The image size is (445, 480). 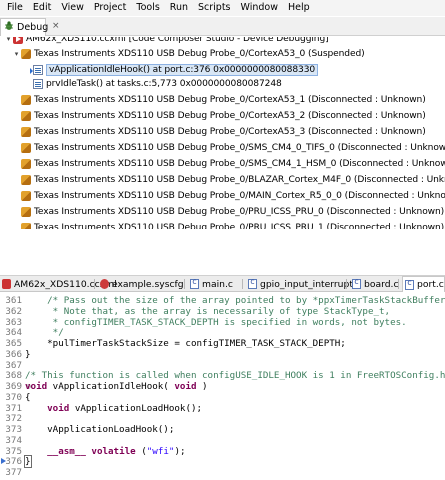 I want to click on menu-edit: Edit, so click(x=42, y=8).